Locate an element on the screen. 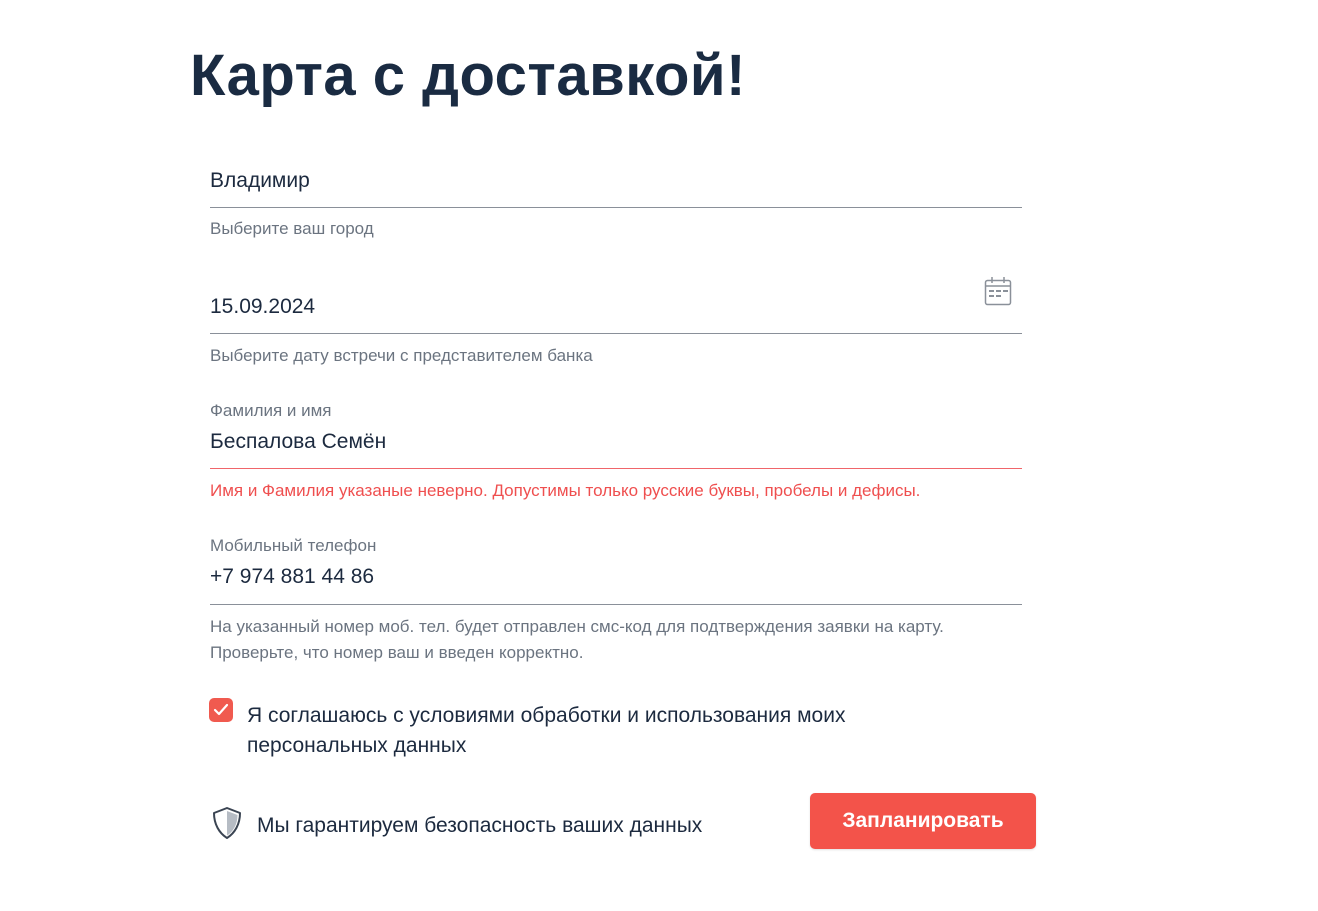 The height and width of the screenshot is (911, 1318). date-input: 15.09.2024 is located at coordinates (616, 306).